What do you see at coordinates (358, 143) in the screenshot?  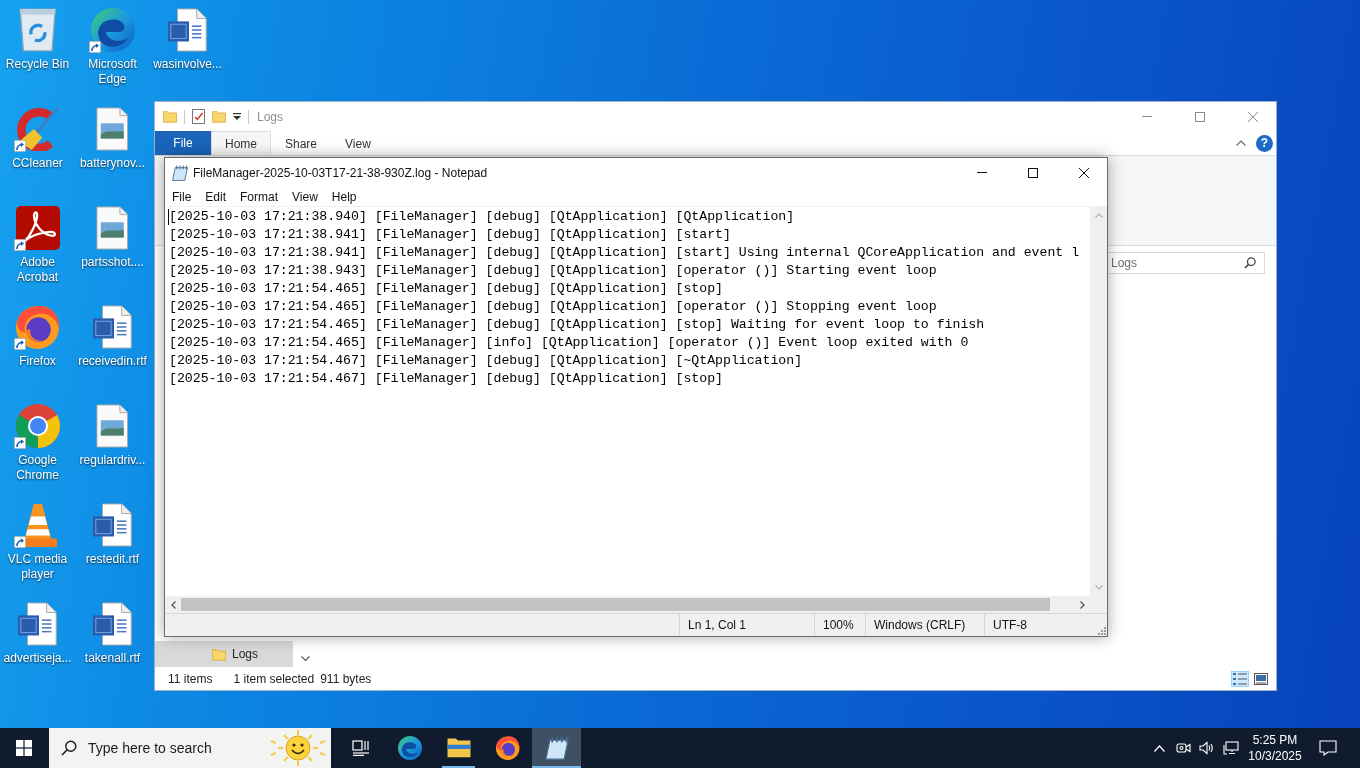 I see `ribbon-tab: View` at bounding box center [358, 143].